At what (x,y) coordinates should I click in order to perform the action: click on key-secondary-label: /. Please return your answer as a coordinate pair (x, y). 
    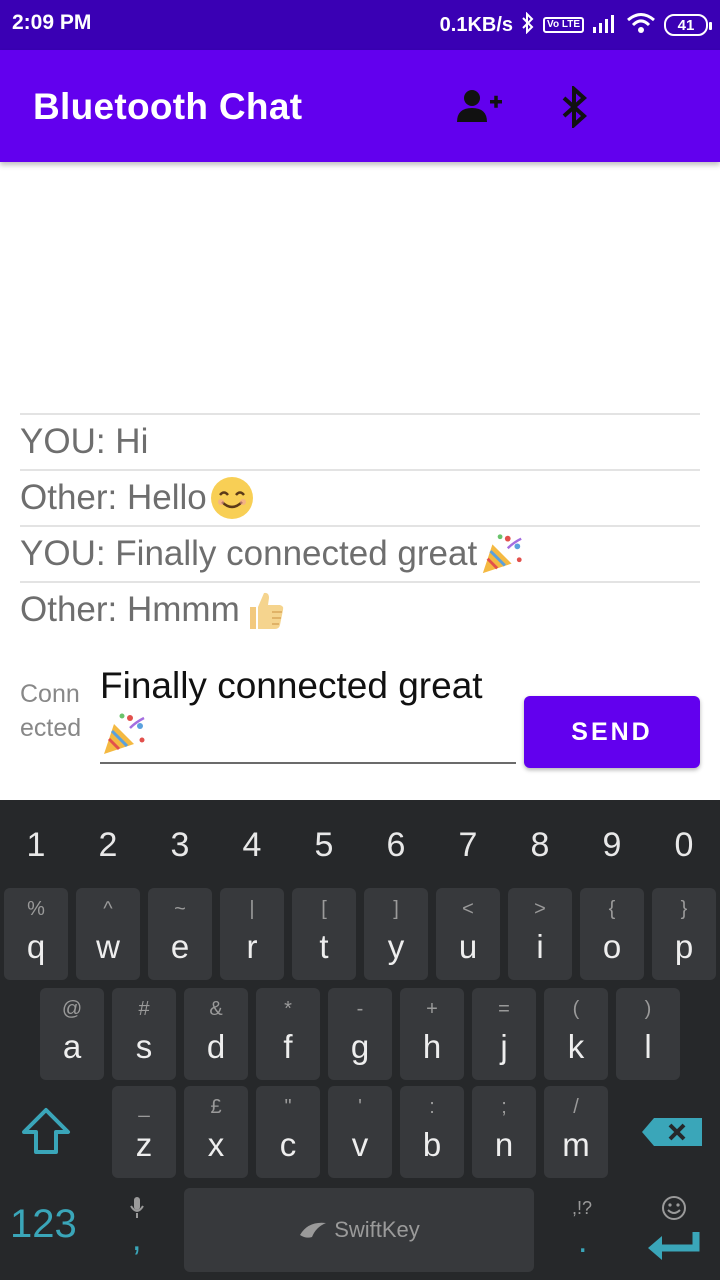
    Looking at the image, I should click on (576, 1107).